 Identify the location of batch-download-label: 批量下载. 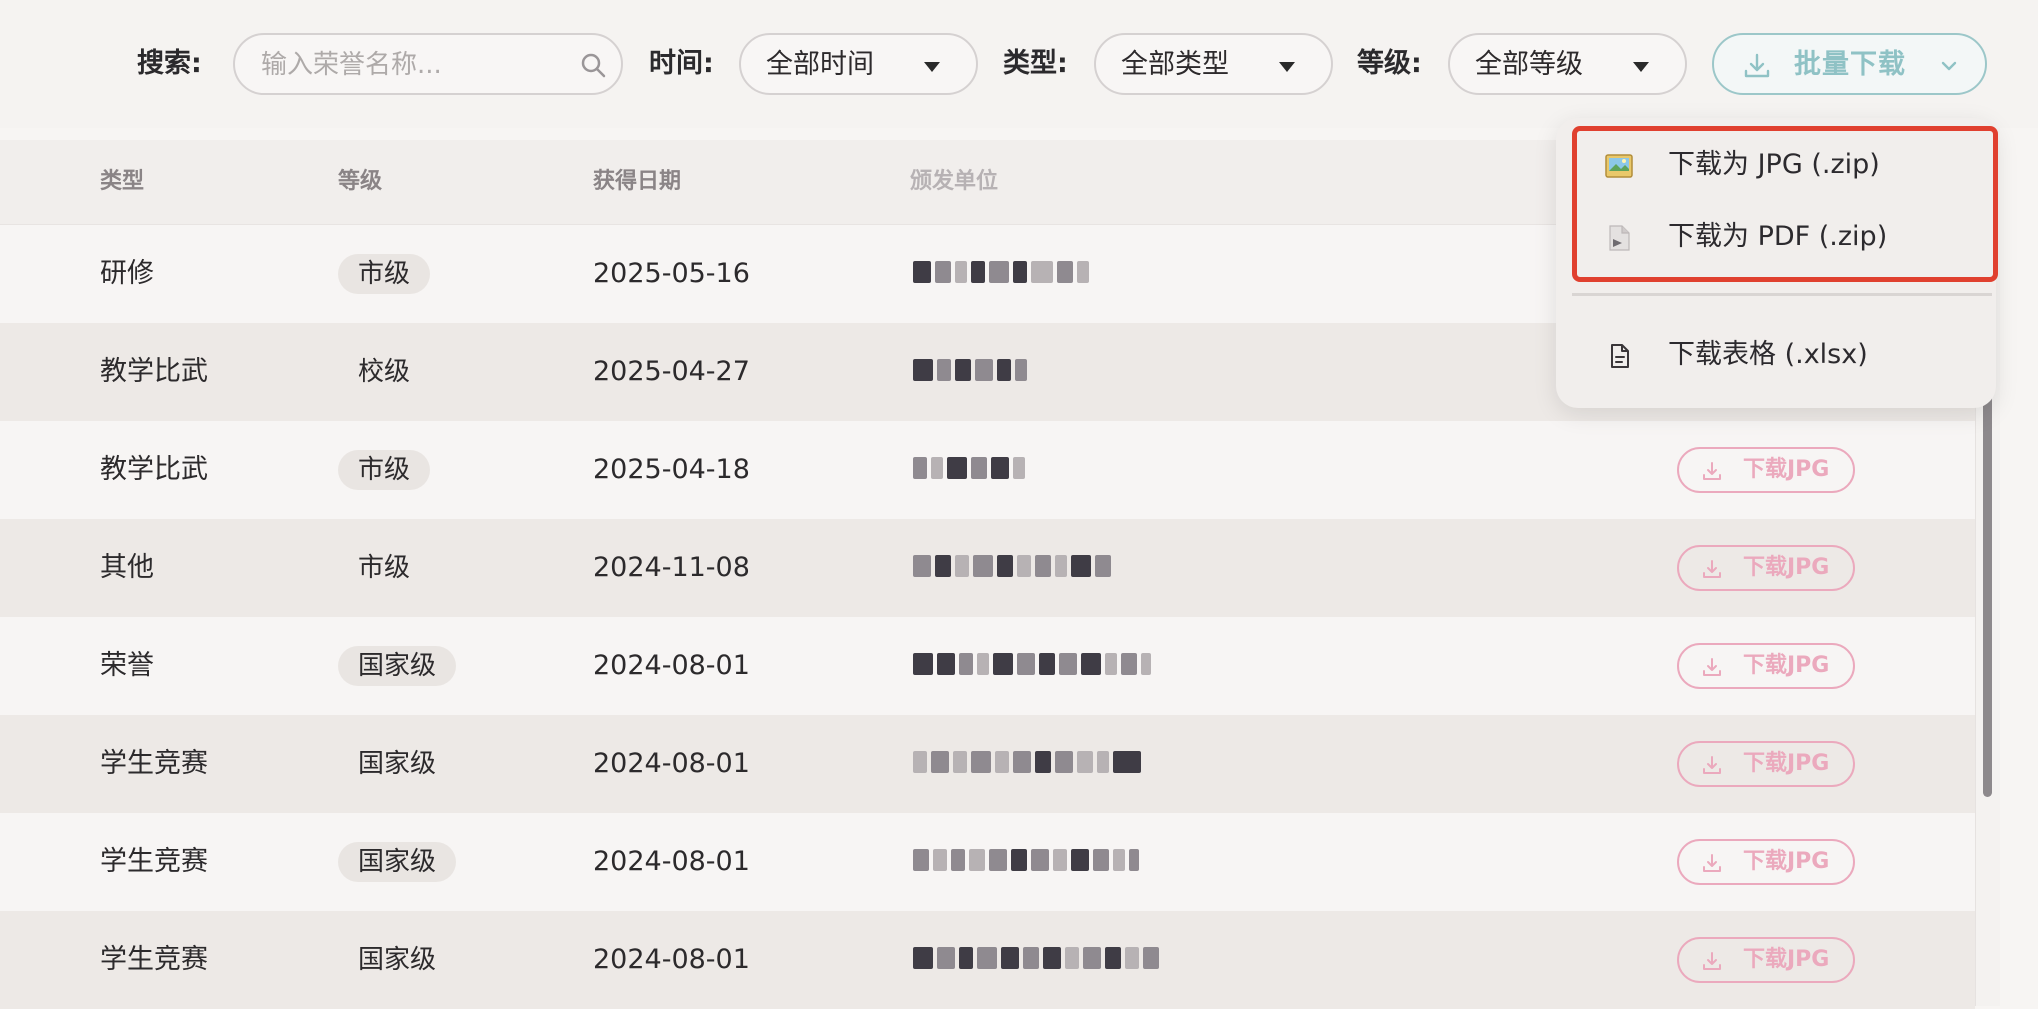
(1850, 64).